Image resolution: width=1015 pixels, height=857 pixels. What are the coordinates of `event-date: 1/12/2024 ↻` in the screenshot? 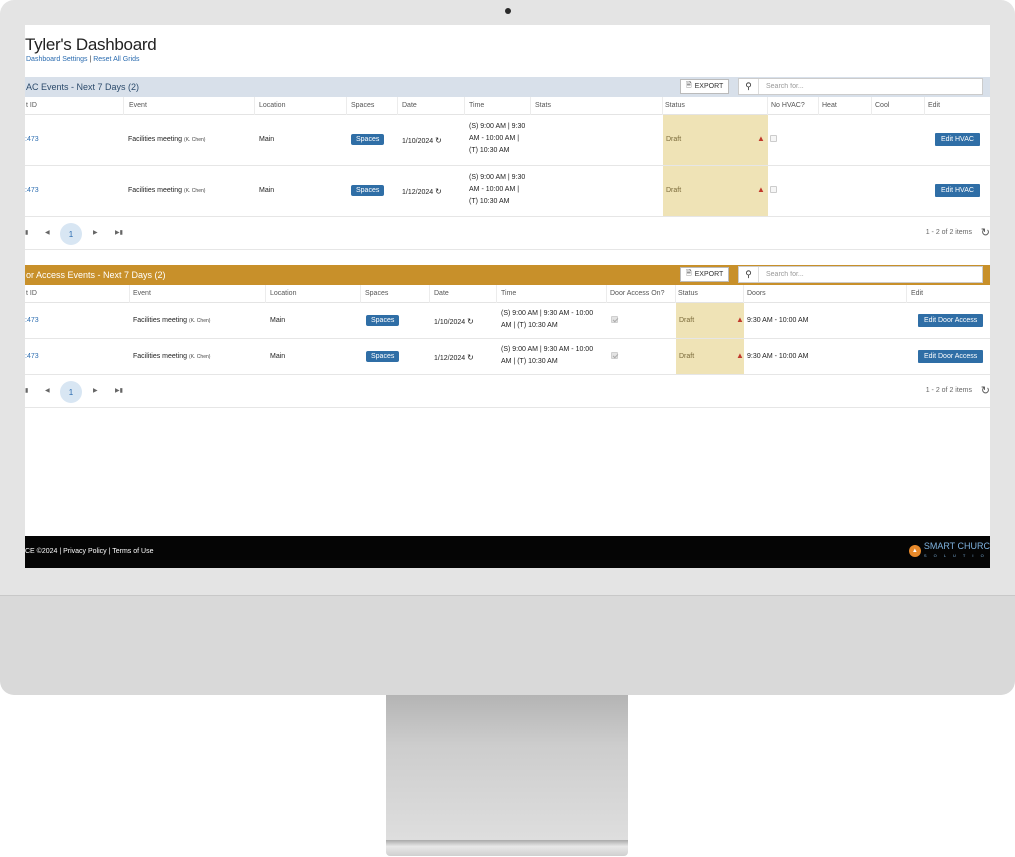 It's located at (454, 357).